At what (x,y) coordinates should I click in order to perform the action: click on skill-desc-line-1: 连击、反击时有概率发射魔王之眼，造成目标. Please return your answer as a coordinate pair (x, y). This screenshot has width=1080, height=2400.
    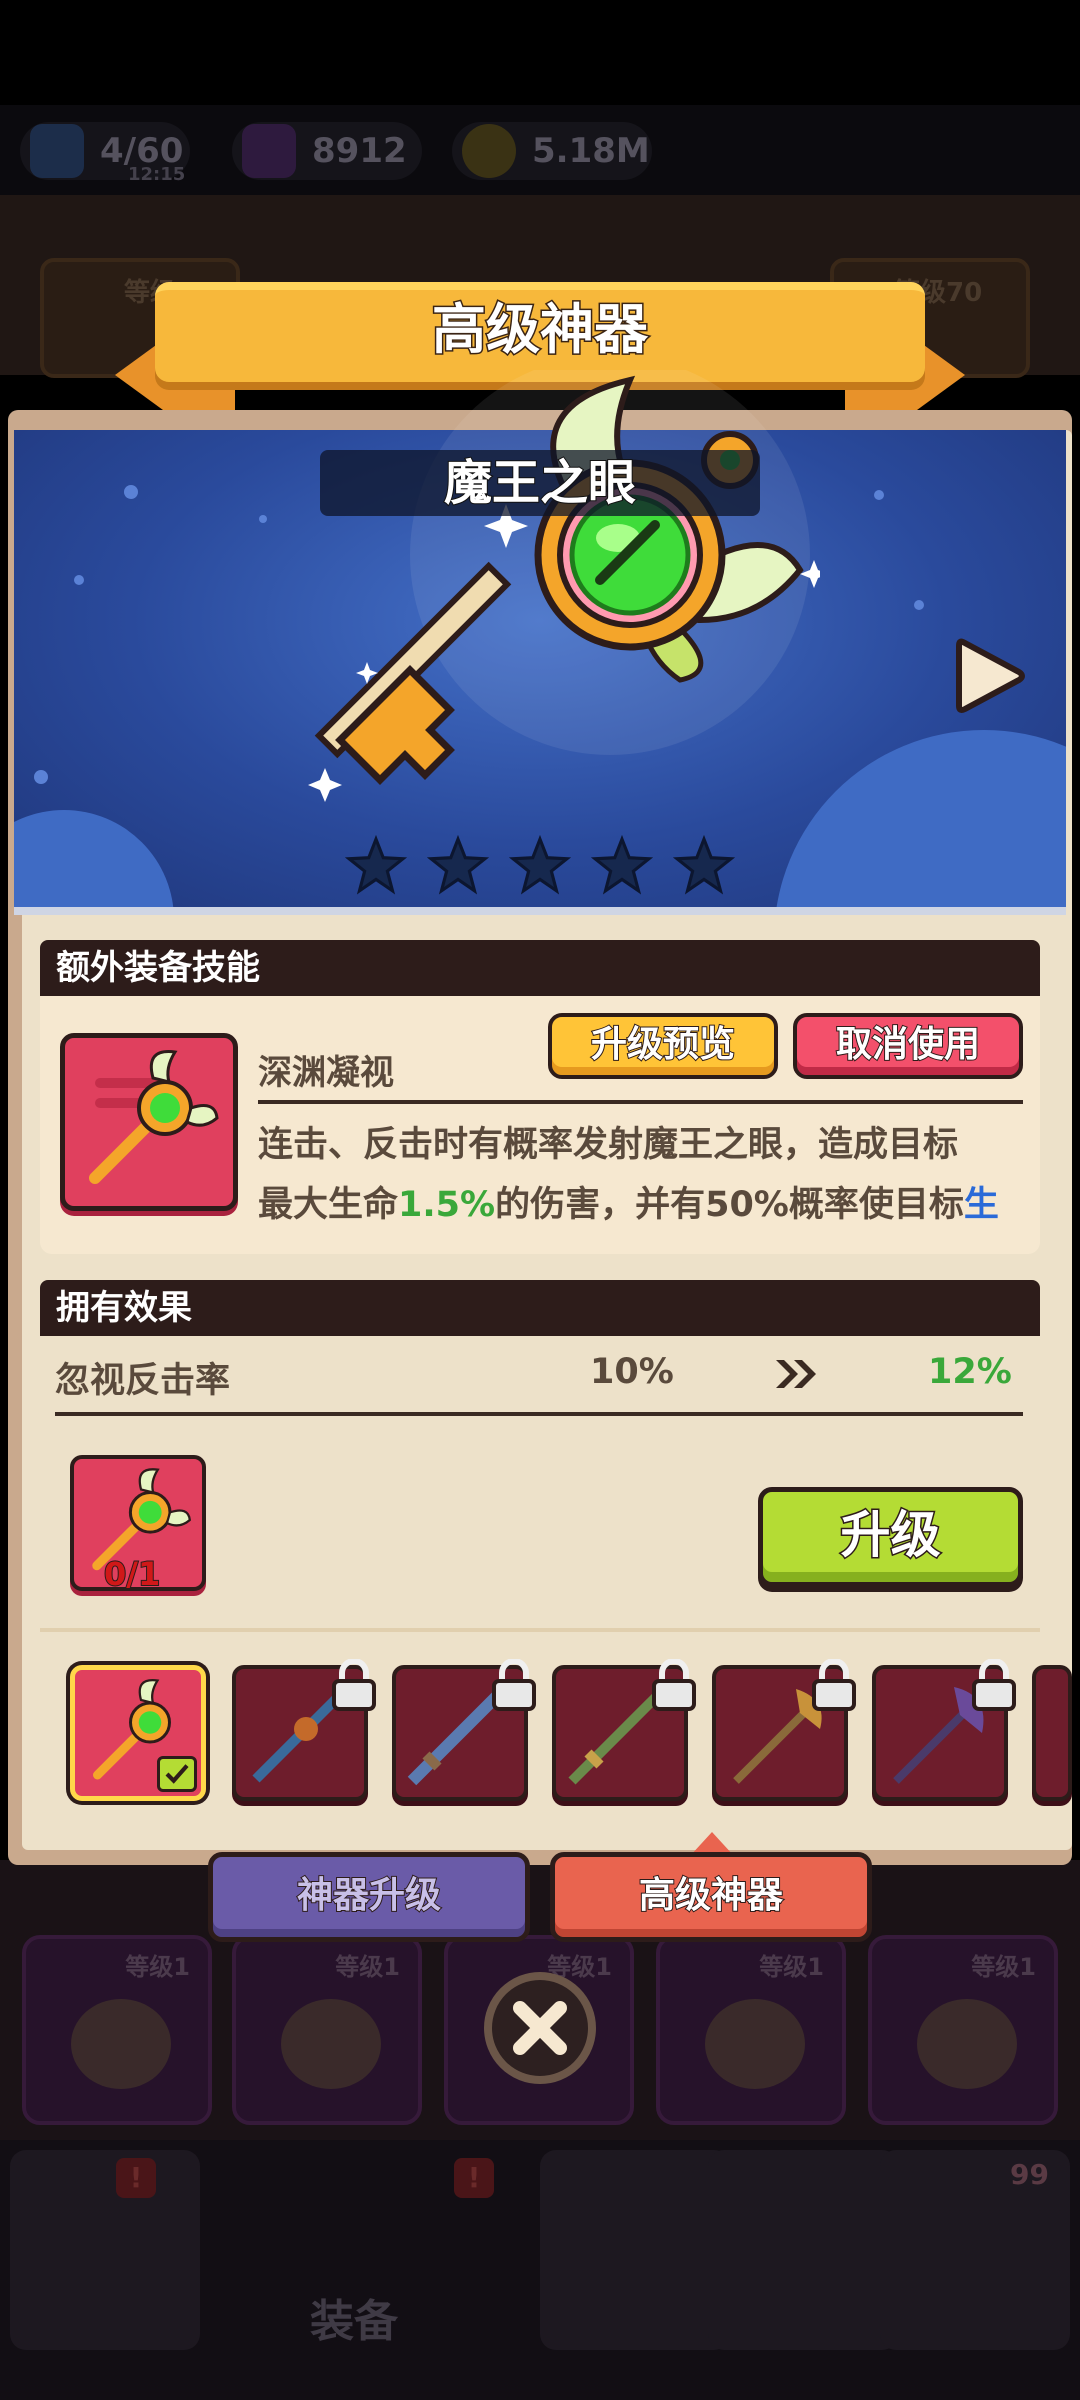
    Looking at the image, I should click on (608, 1145).